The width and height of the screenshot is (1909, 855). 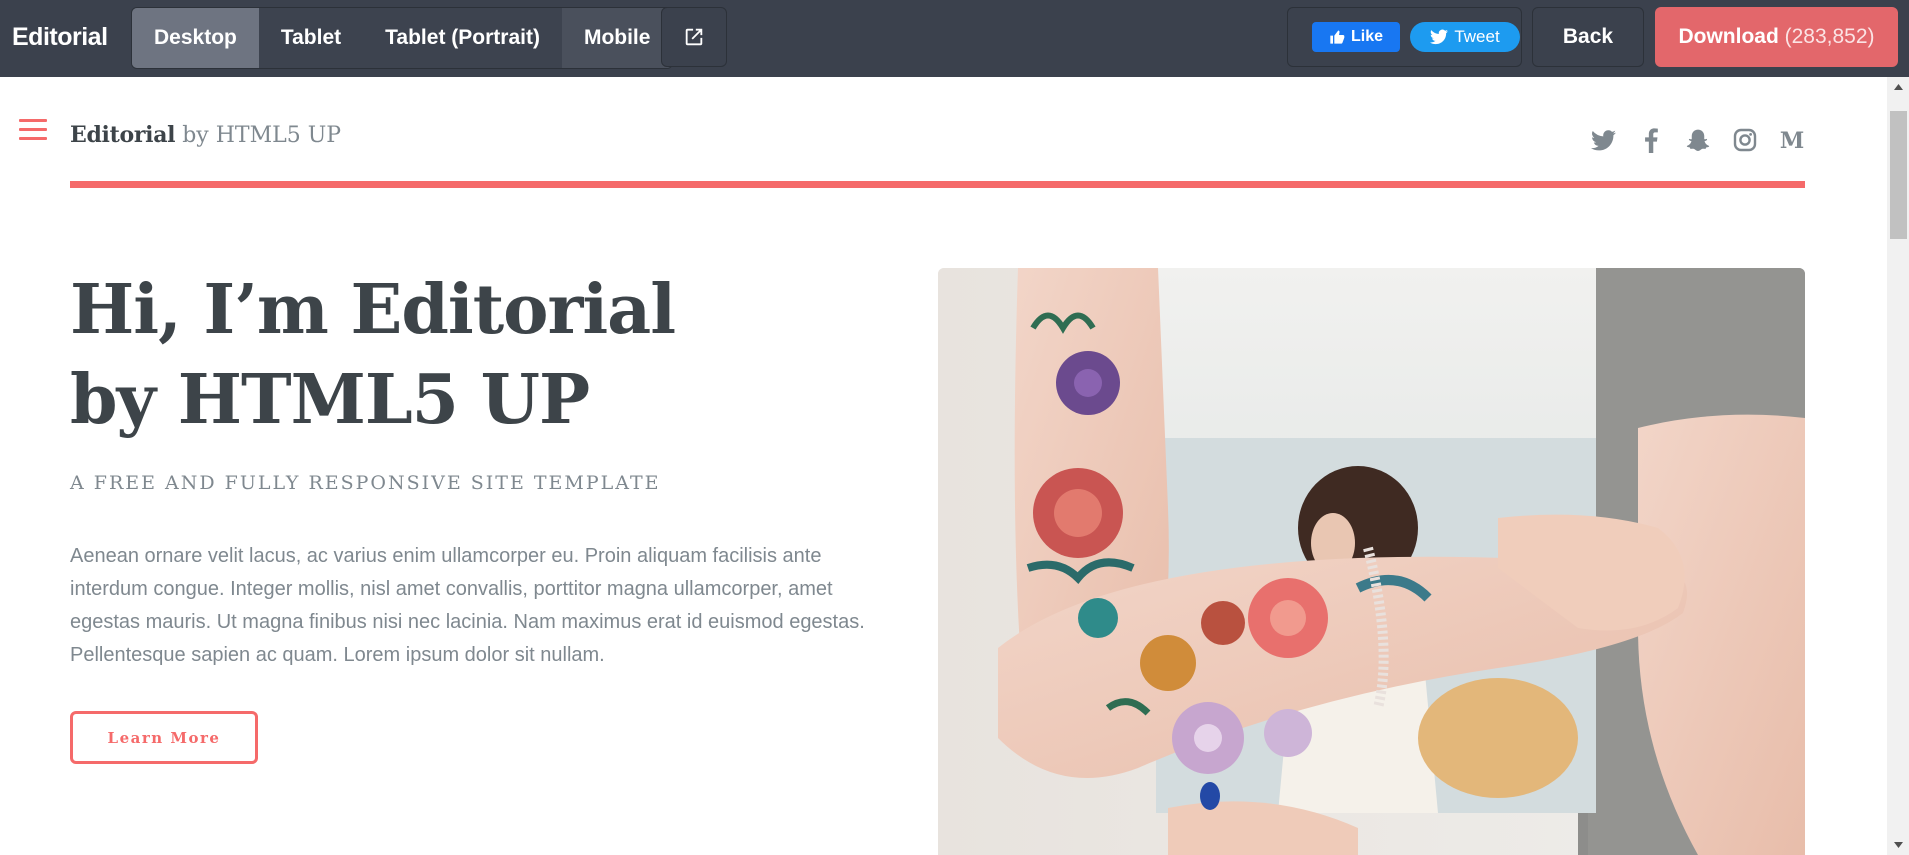 I want to click on svg-text: M, so click(x=1791, y=140).